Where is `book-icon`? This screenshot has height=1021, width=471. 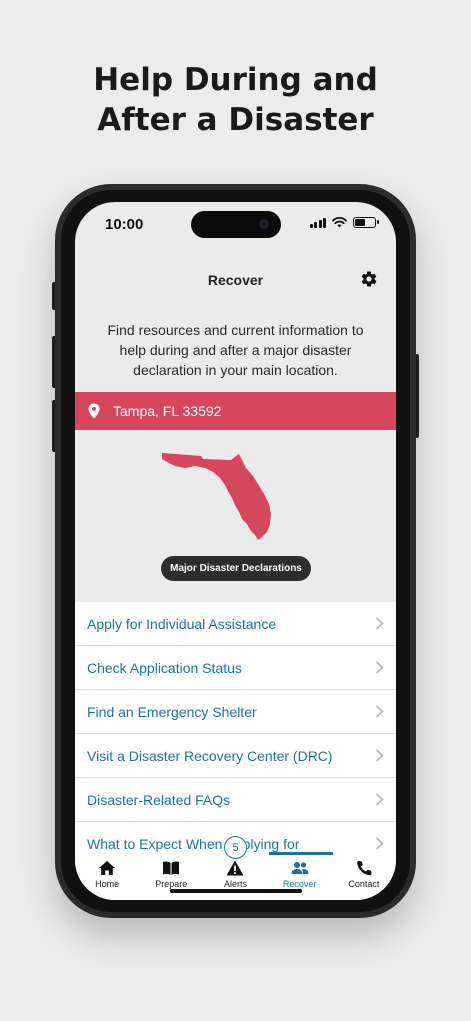
book-icon is located at coordinates (171, 868).